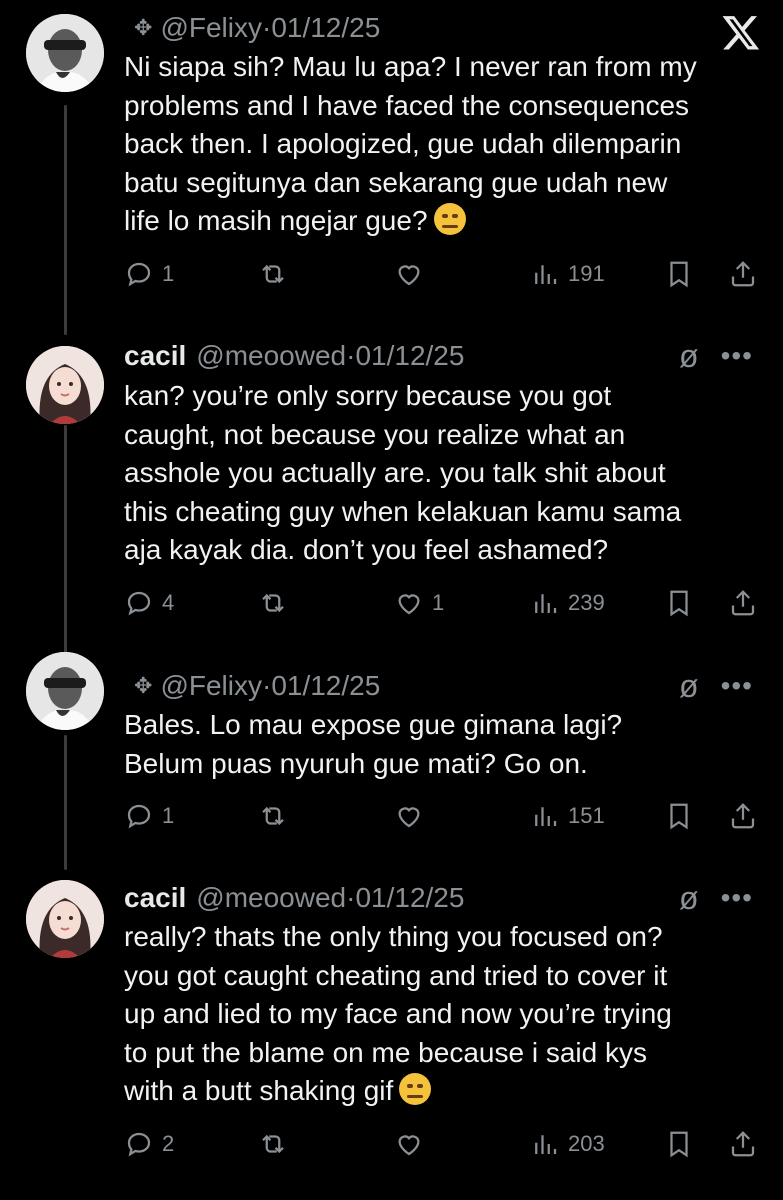  Describe the element at coordinates (444, 274) in the screenshot. I see `tweet-actions: 1 191` at that location.